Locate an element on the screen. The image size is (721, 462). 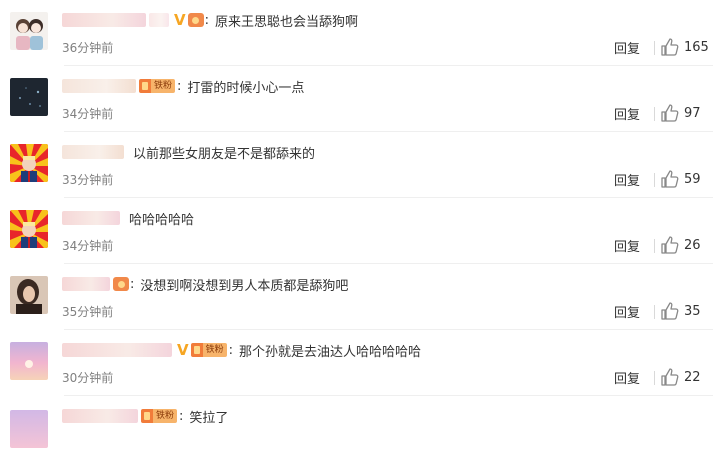
like-count: 26 is located at coordinates (692, 245).